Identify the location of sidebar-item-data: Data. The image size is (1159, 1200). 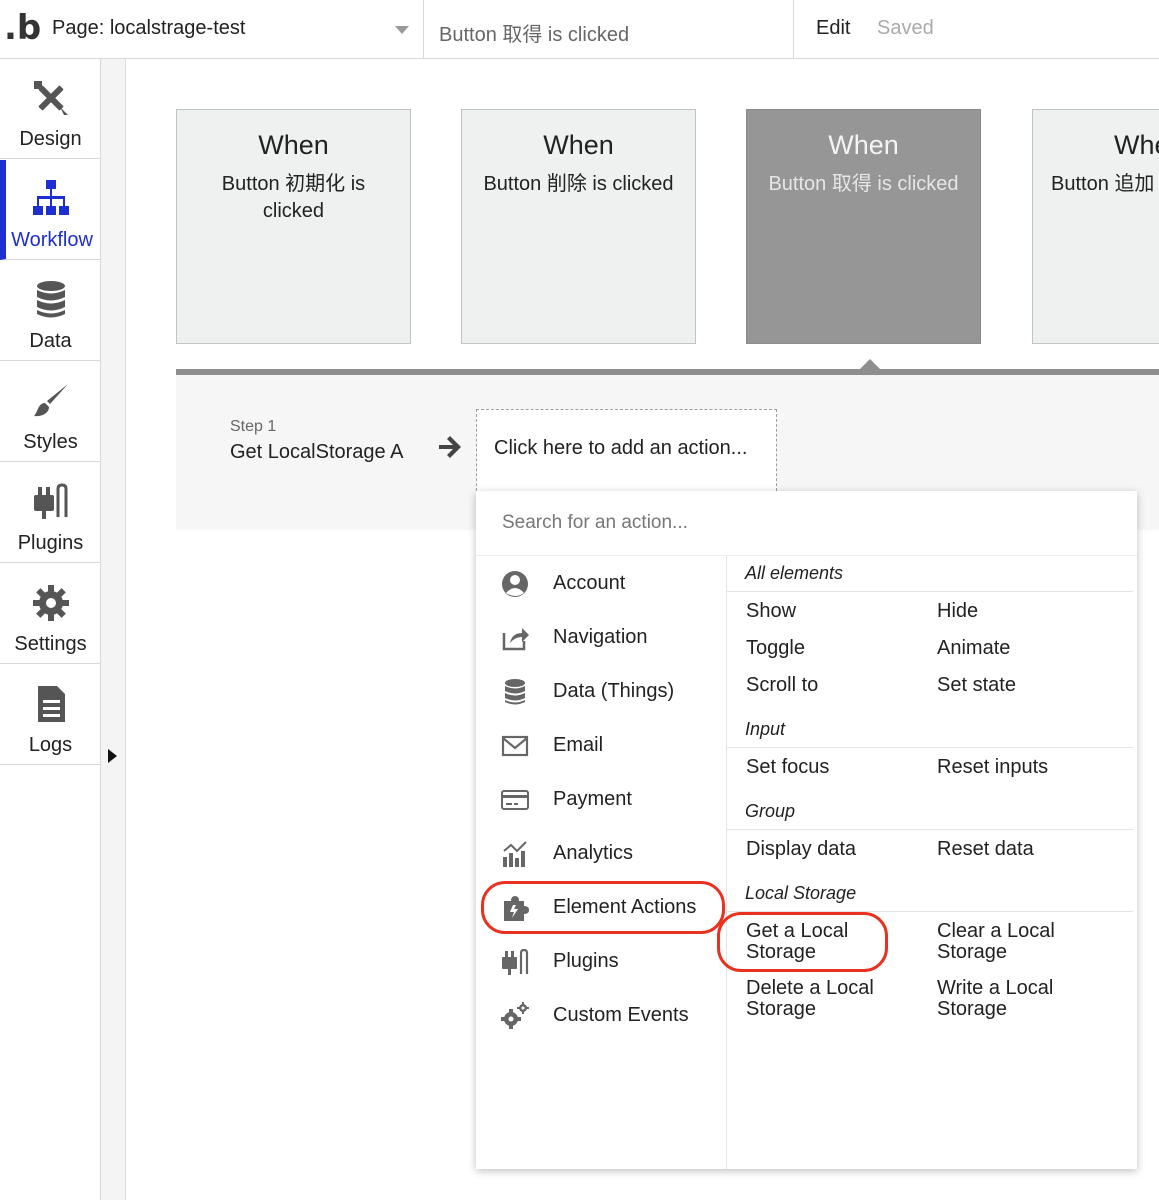
(50, 311).